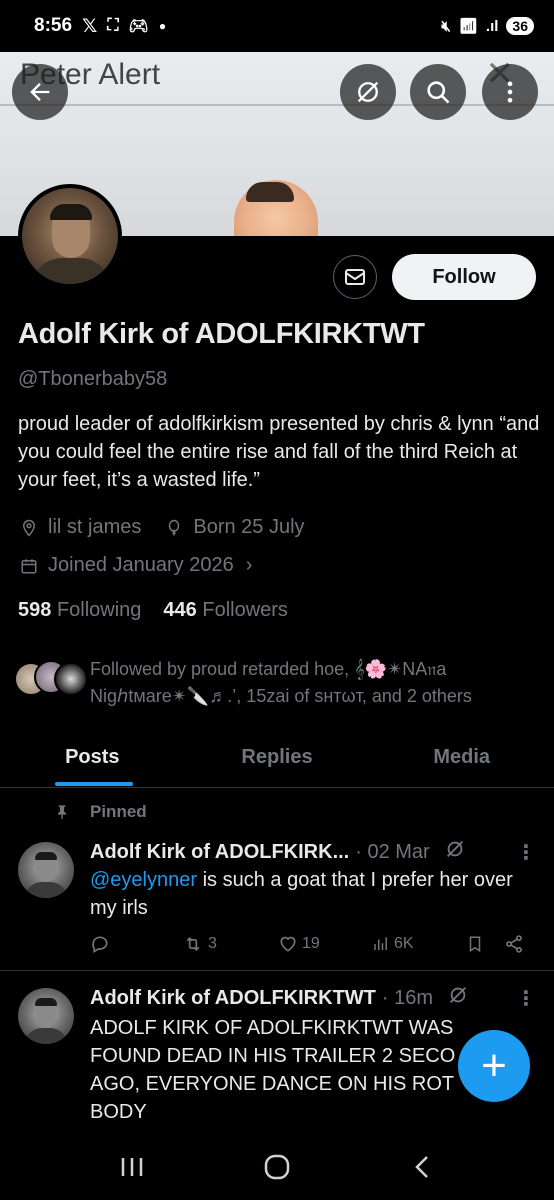 This screenshot has width=554, height=1200. What do you see at coordinates (143, 880) in the screenshot?
I see `mention-link: @eyelynner` at bounding box center [143, 880].